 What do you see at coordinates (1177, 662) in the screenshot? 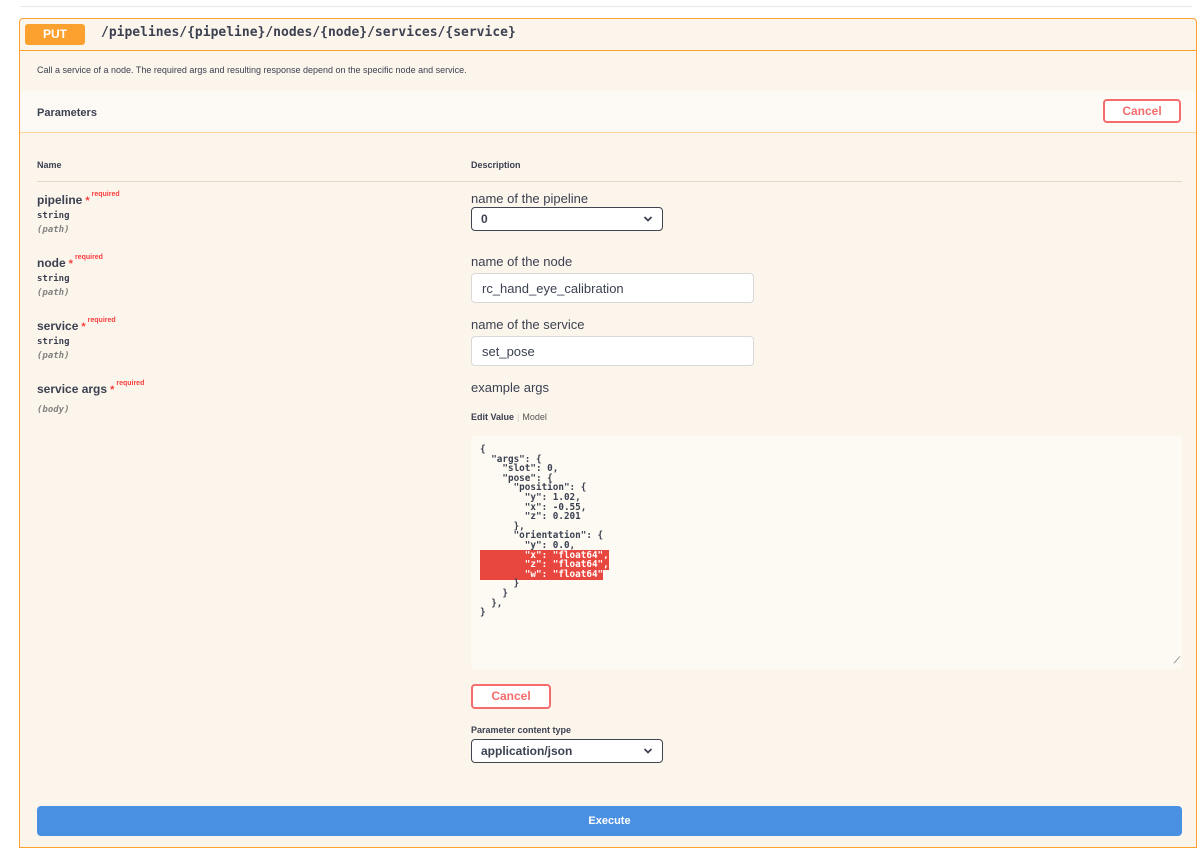
I see `resize-handle-icon: ⟋` at bounding box center [1177, 662].